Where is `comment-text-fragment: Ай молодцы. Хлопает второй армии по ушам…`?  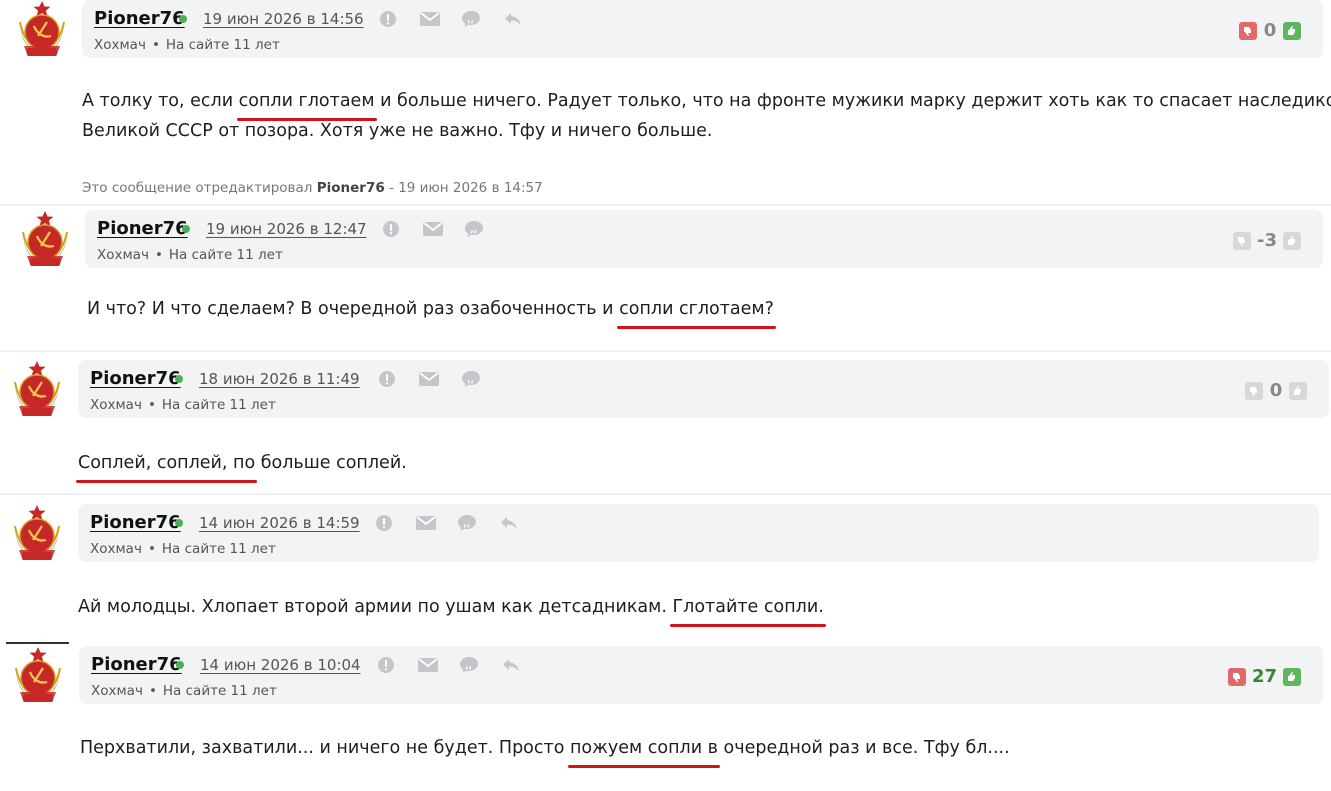 comment-text-fragment: Ай молодцы. Хлопает второй армии по ушам… is located at coordinates (375, 607).